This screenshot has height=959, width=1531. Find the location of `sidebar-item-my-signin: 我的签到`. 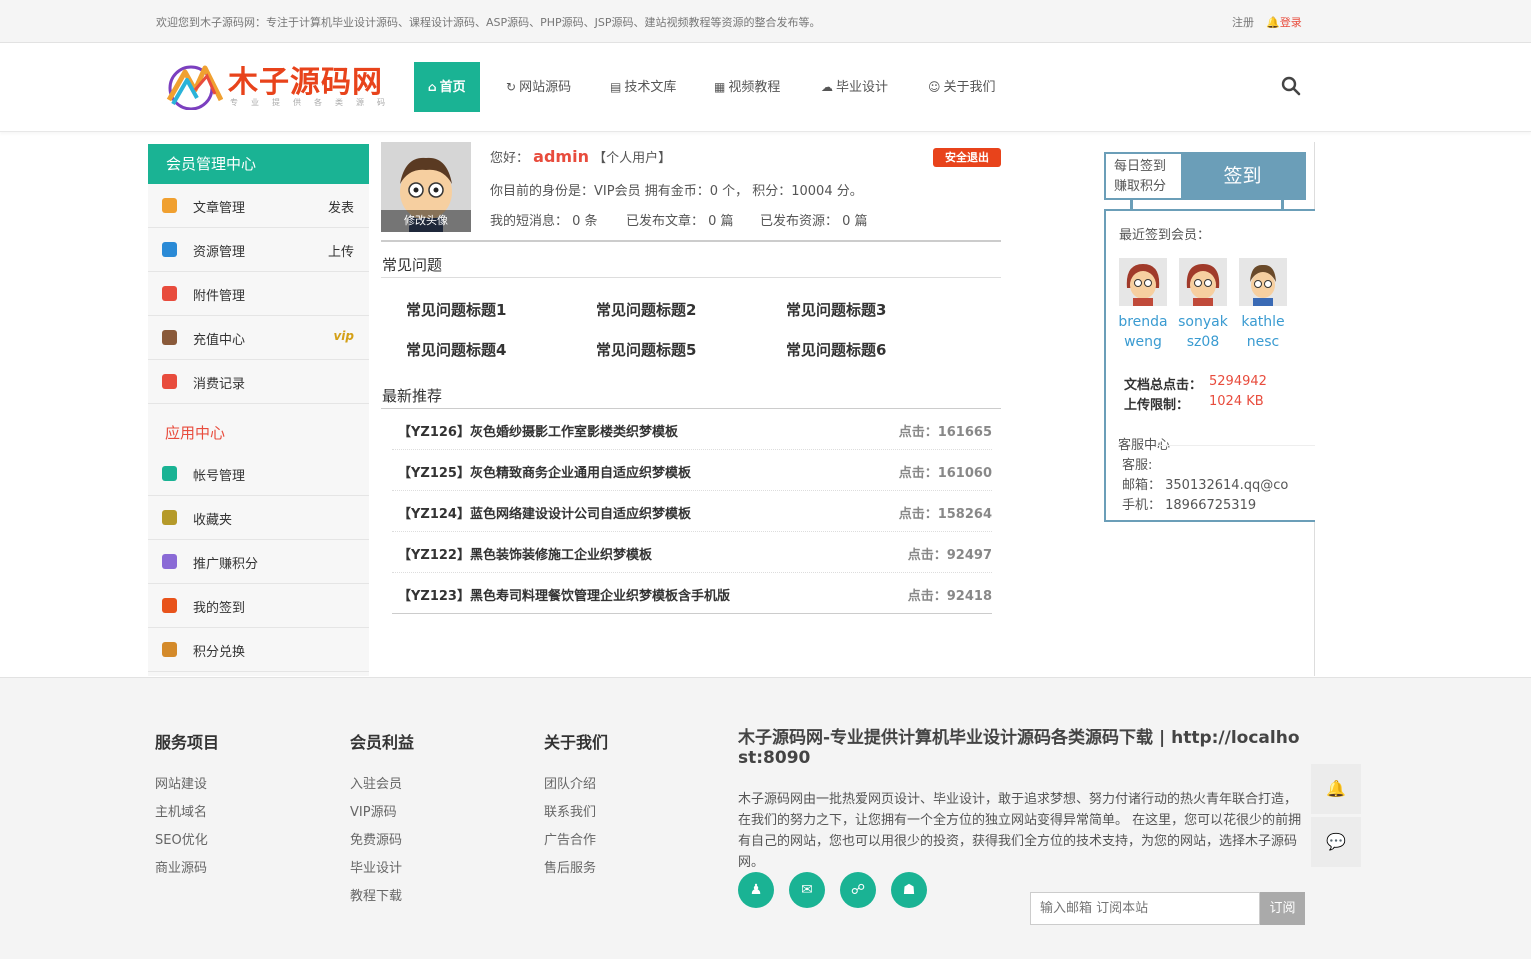

sidebar-item-my-signin: 我的签到 is located at coordinates (258, 606).